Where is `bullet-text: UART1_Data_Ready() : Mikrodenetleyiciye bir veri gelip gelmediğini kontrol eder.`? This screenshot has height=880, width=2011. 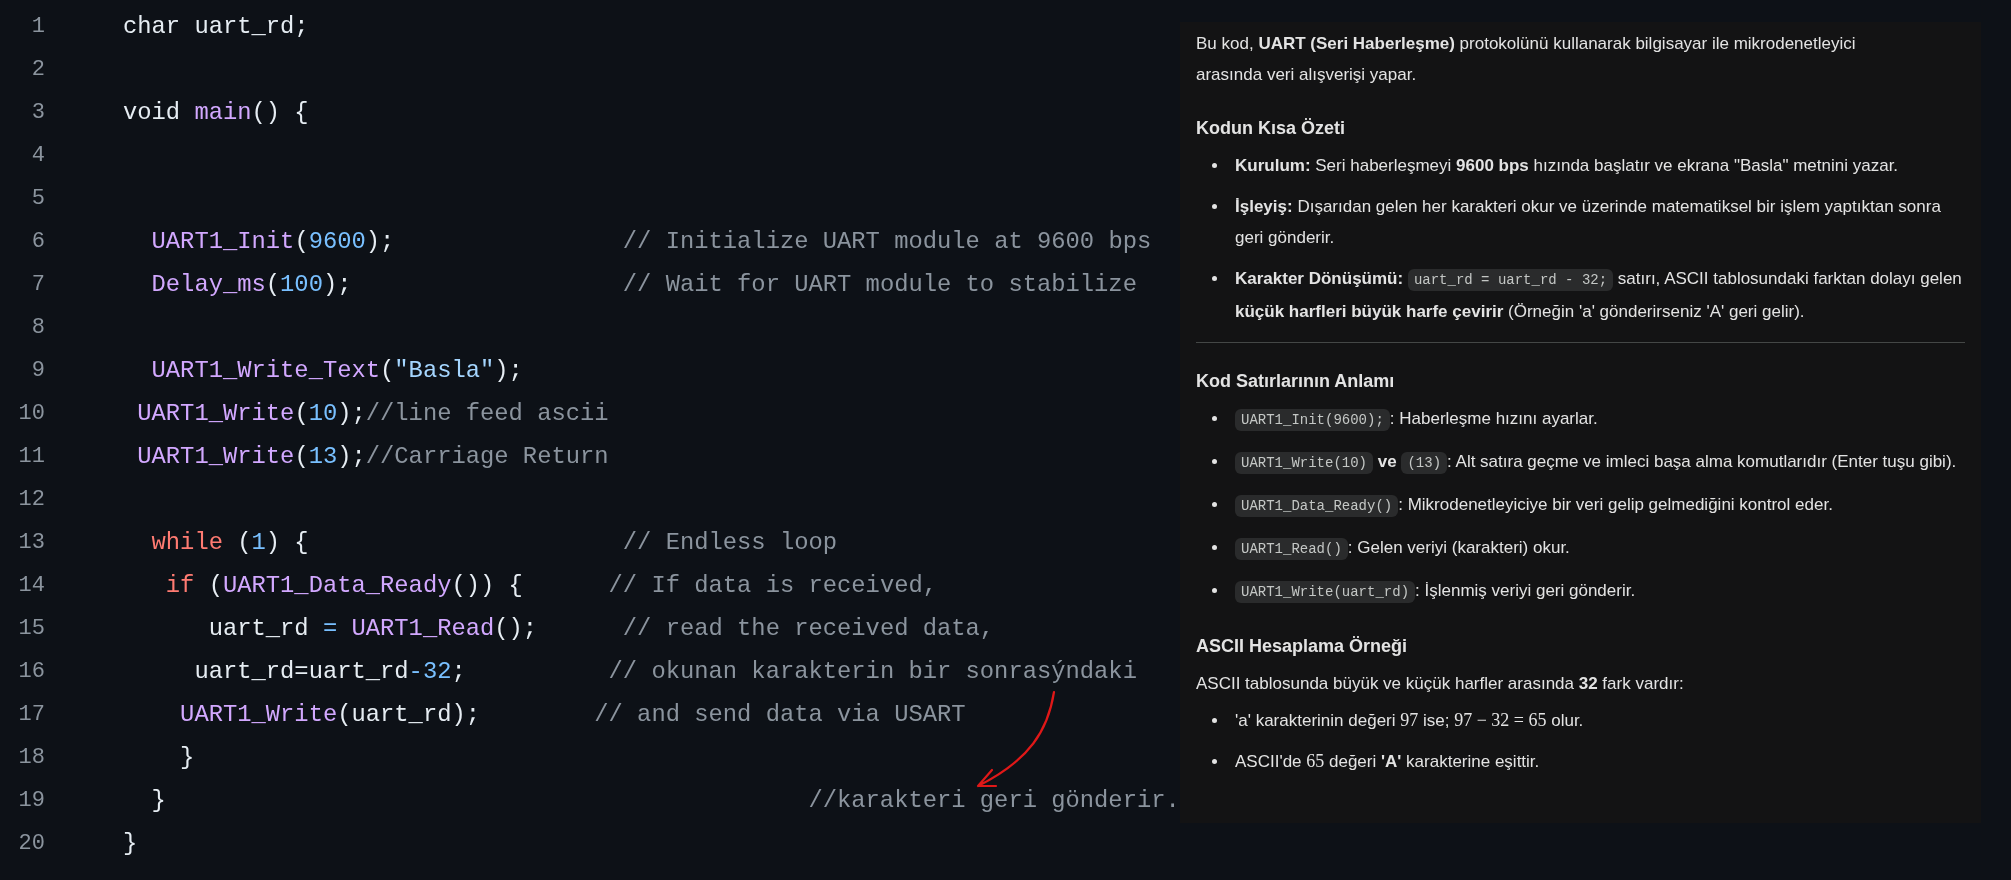 bullet-text: UART1_Data_Ready() : Mikrodenetleyiciye bir veri gelip gelmediğini kontrol eder. is located at coordinates (1534, 505).